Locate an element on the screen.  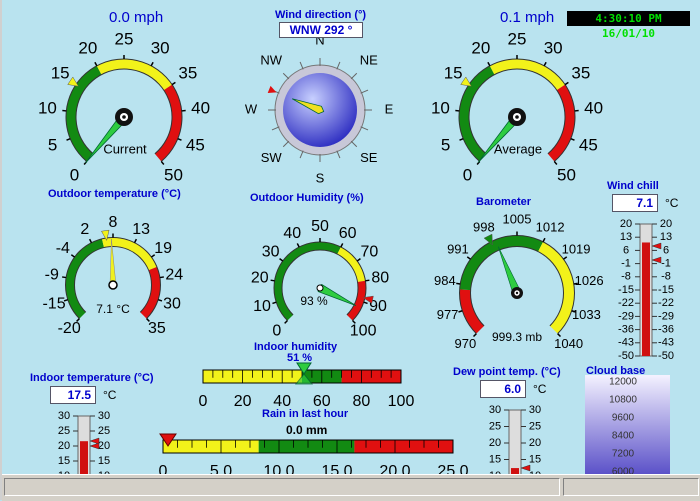
wind-chill-thermometer-tick-label-left: -36 is located at coordinates (626, 330).